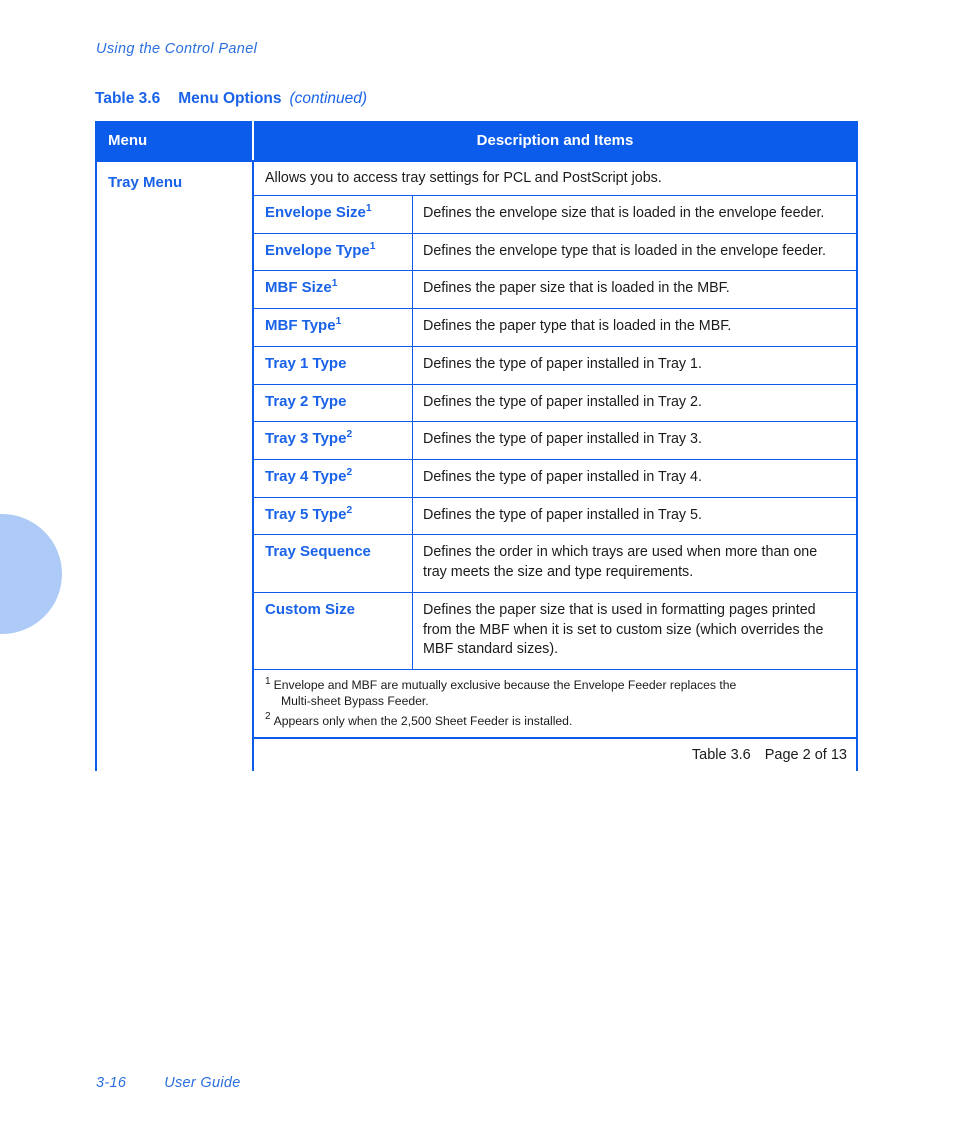 Image resolution: width=954 pixels, height=1145 pixels. What do you see at coordinates (268, 717) in the screenshot?
I see `footnote-marker: 2` at bounding box center [268, 717].